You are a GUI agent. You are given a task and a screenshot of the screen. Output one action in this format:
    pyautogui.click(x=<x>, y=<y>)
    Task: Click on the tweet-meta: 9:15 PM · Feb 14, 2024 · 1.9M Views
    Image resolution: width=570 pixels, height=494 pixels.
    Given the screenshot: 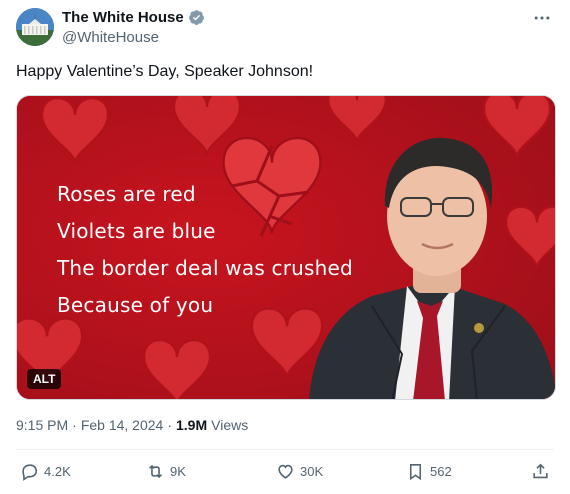 What is the action you would take?
    pyautogui.click(x=132, y=425)
    